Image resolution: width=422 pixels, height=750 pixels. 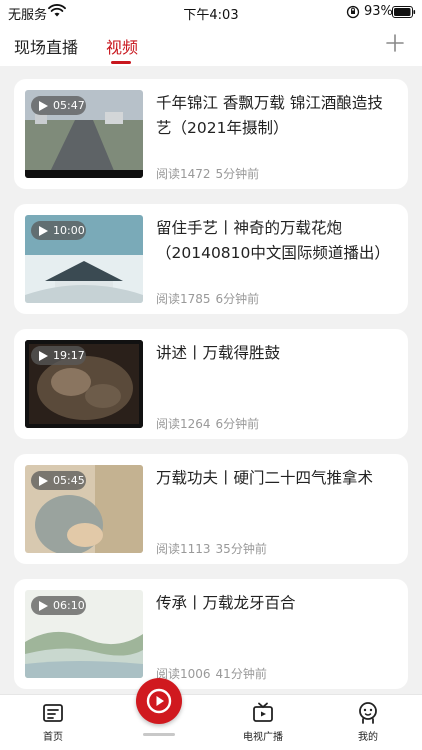 I want to click on tab-live: 现场直播, so click(x=46, y=46).